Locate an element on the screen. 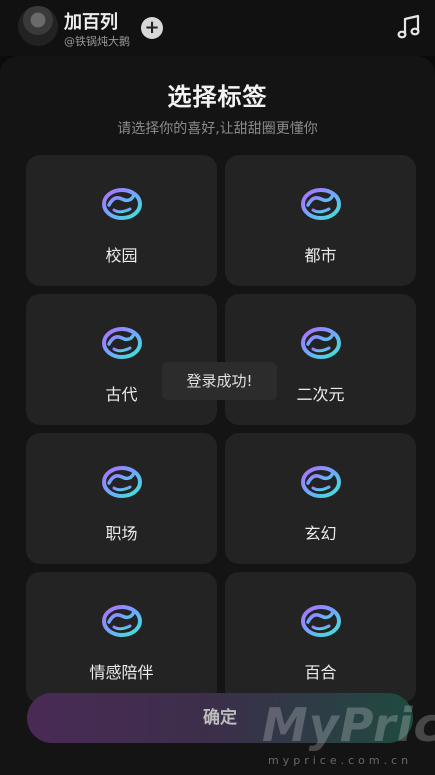  tag-card: 古代 is located at coordinates (121, 359).